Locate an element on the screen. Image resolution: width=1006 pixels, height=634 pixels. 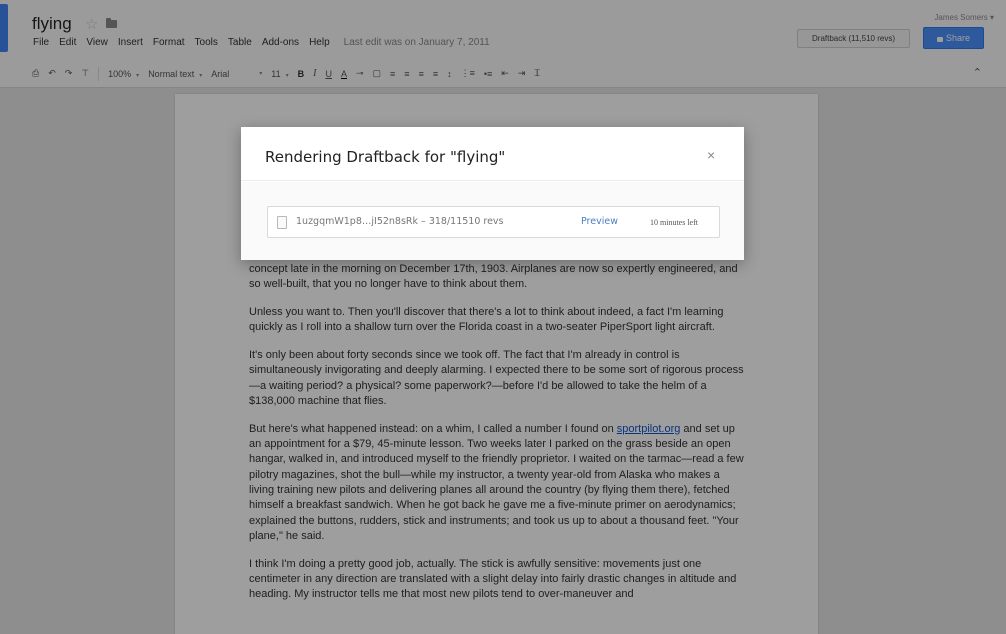
time-remaining: 10 minutes left is located at coordinates (674, 222).